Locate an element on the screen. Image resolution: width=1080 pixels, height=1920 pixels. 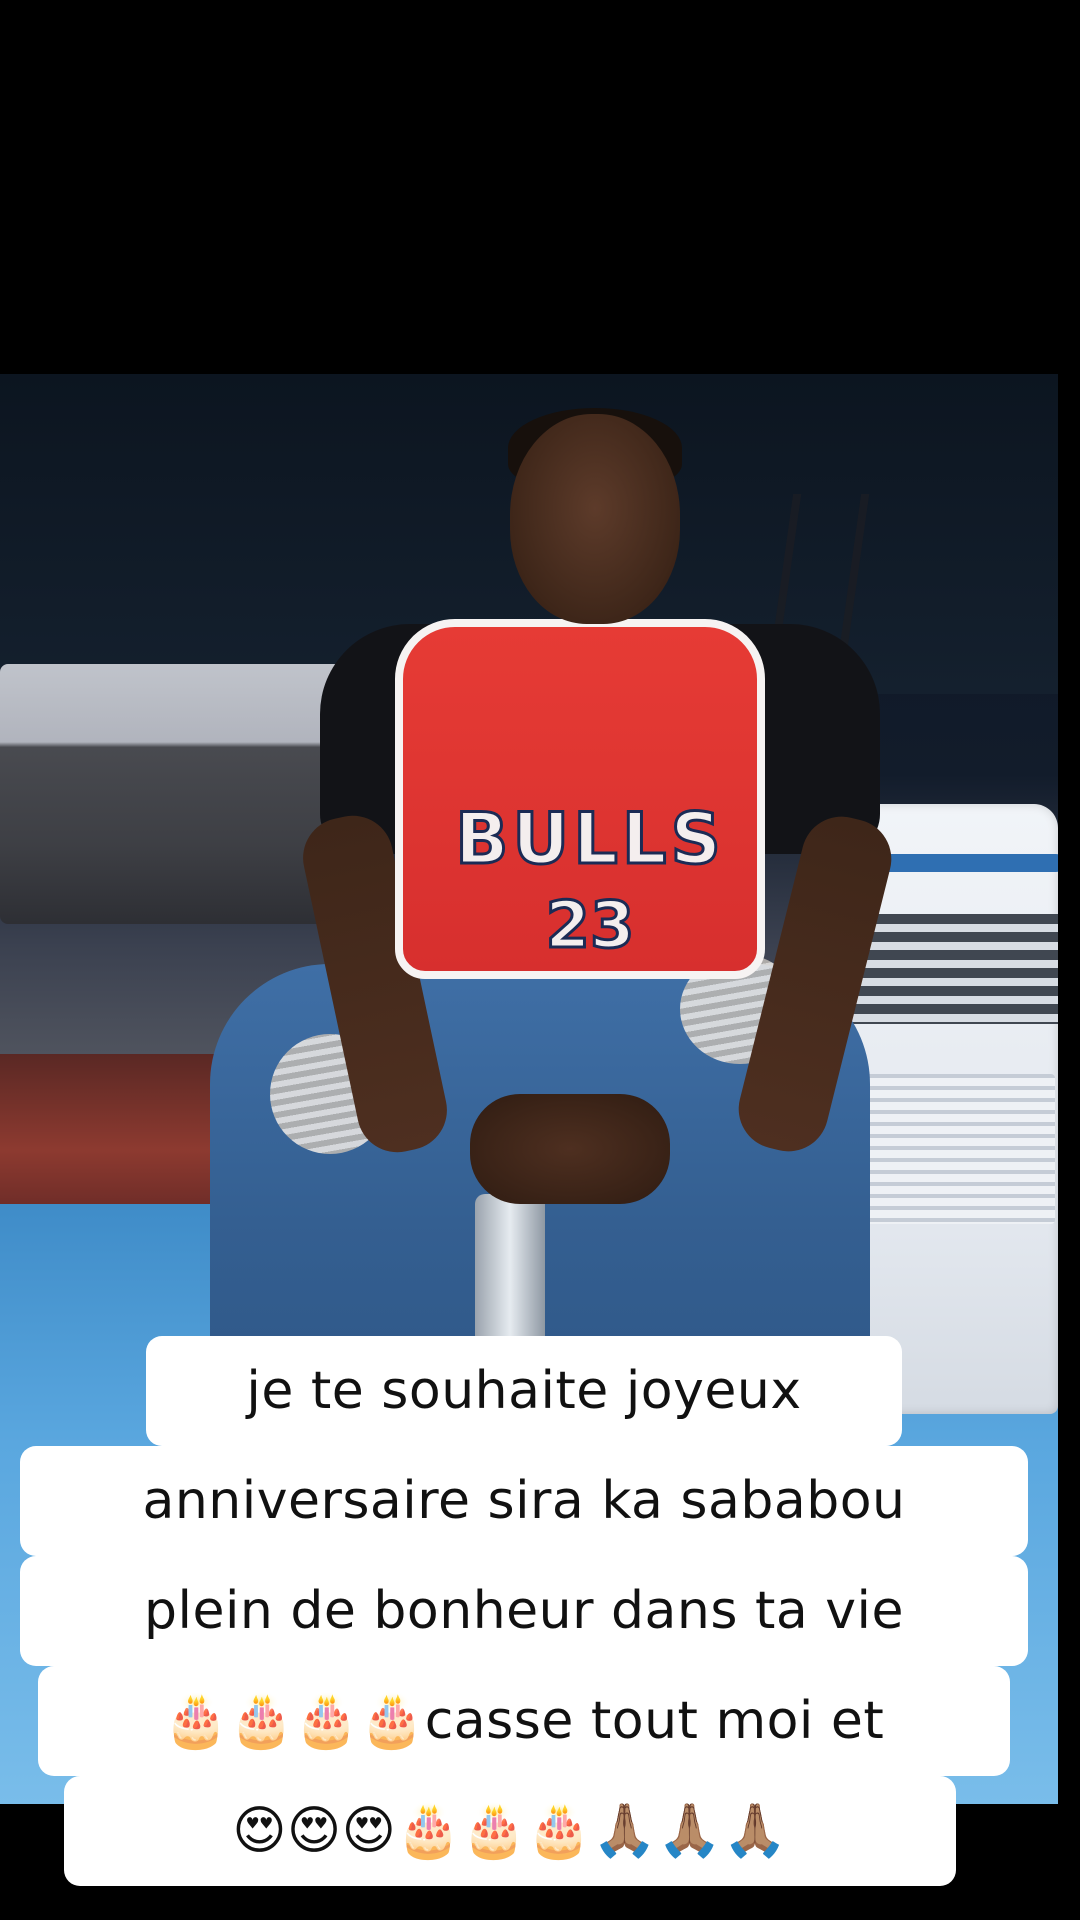
clasped-hands is located at coordinates (570, 1149).